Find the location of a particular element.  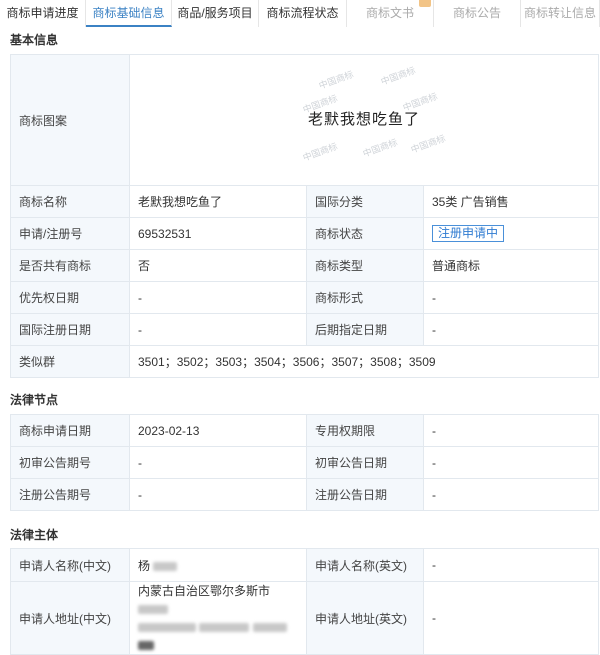

field-value: 否 is located at coordinates (218, 265).